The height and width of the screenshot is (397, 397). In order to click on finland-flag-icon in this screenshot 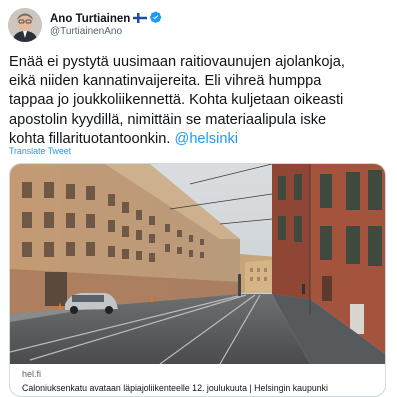, I will do `click(140, 19)`.